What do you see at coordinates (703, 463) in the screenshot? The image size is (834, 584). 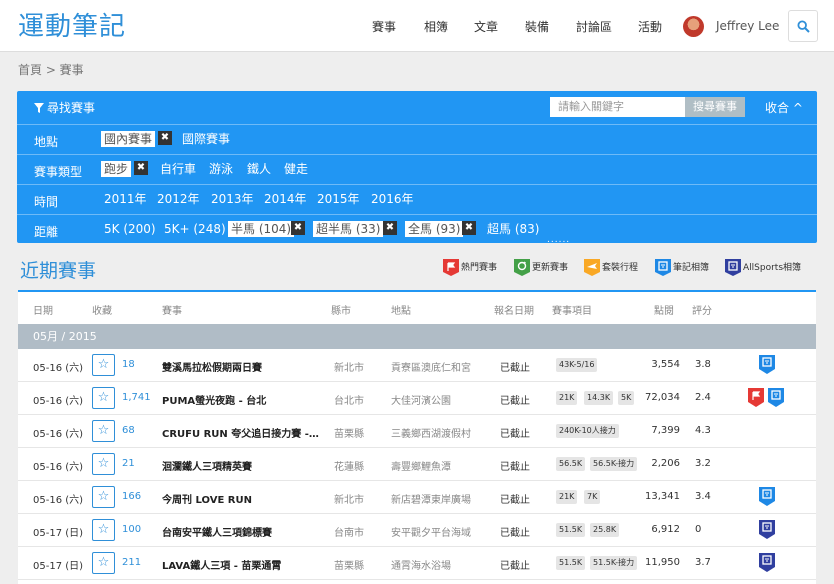 I see `race-score: 3.2` at bounding box center [703, 463].